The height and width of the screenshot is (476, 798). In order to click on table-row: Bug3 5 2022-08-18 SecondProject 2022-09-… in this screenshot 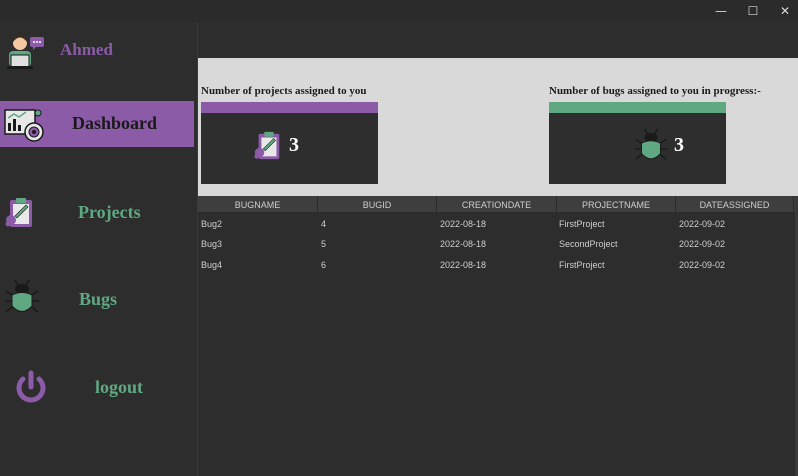, I will do `click(498, 244)`.